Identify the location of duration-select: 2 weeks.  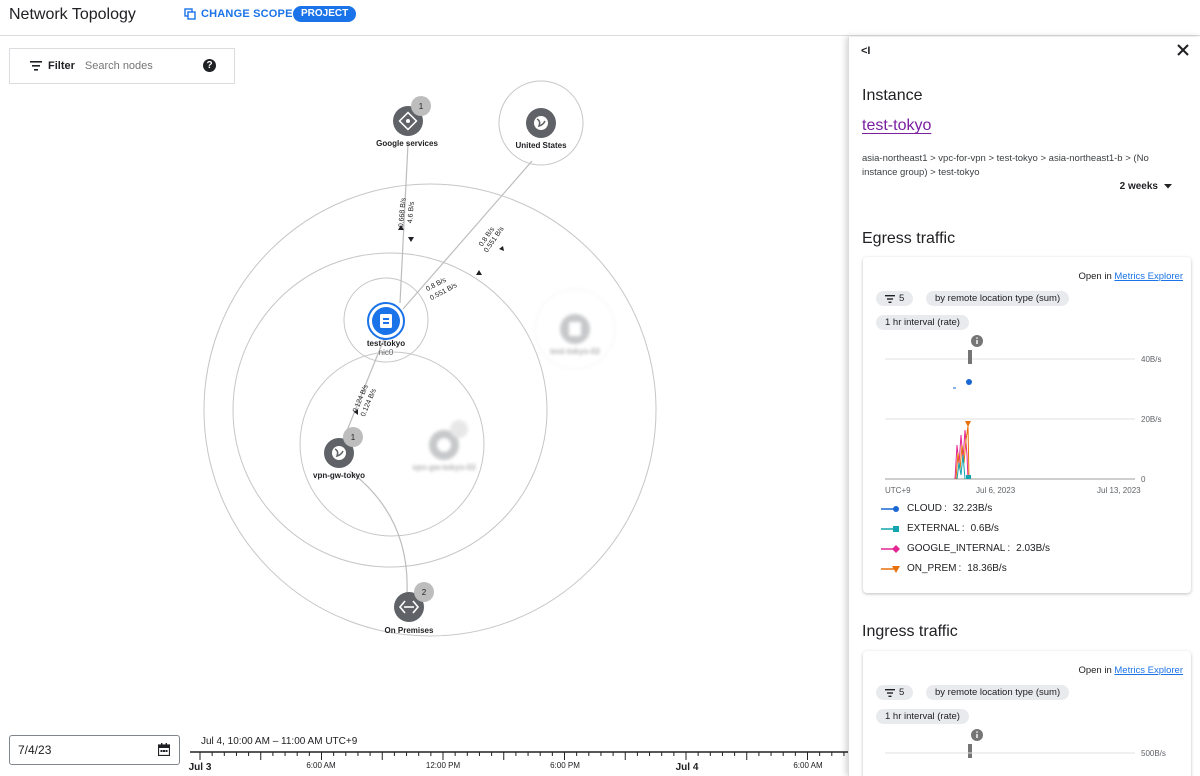
(1146, 186).